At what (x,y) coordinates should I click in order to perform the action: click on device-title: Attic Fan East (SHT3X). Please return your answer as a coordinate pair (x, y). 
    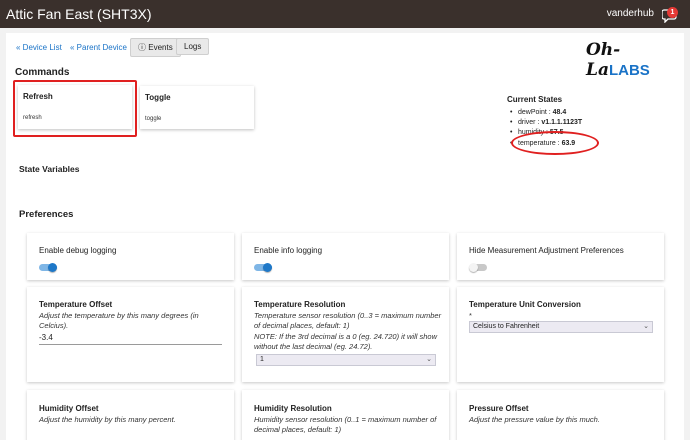
    Looking at the image, I should click on (79, 14).